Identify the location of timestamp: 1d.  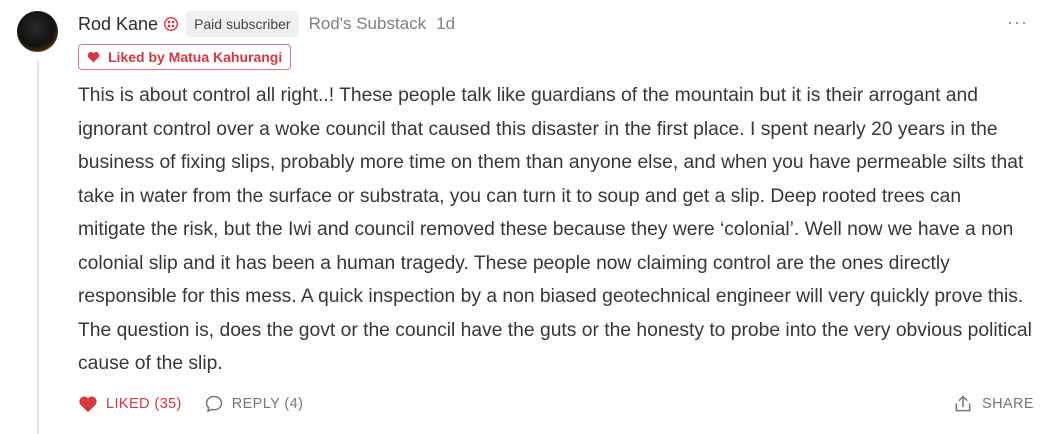
(445, 24).